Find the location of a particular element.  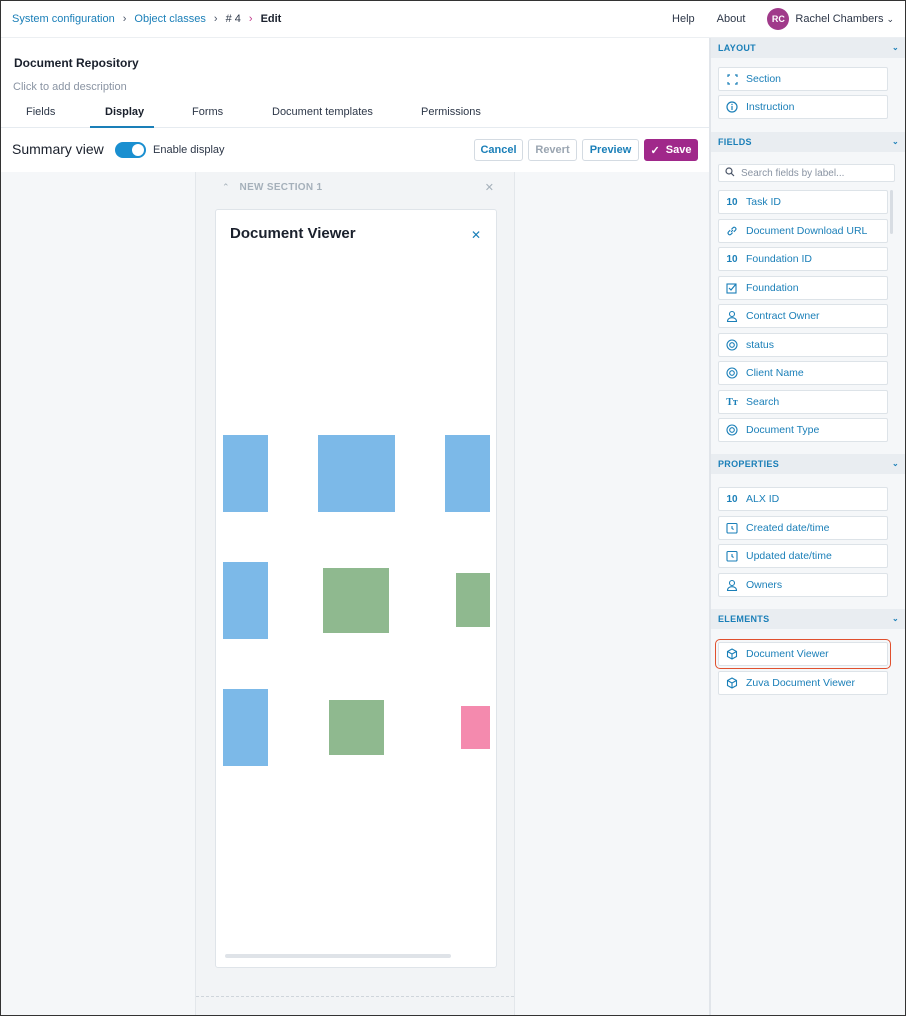

sidebar-item-label: Task ID is located at coordinates (764, 202).